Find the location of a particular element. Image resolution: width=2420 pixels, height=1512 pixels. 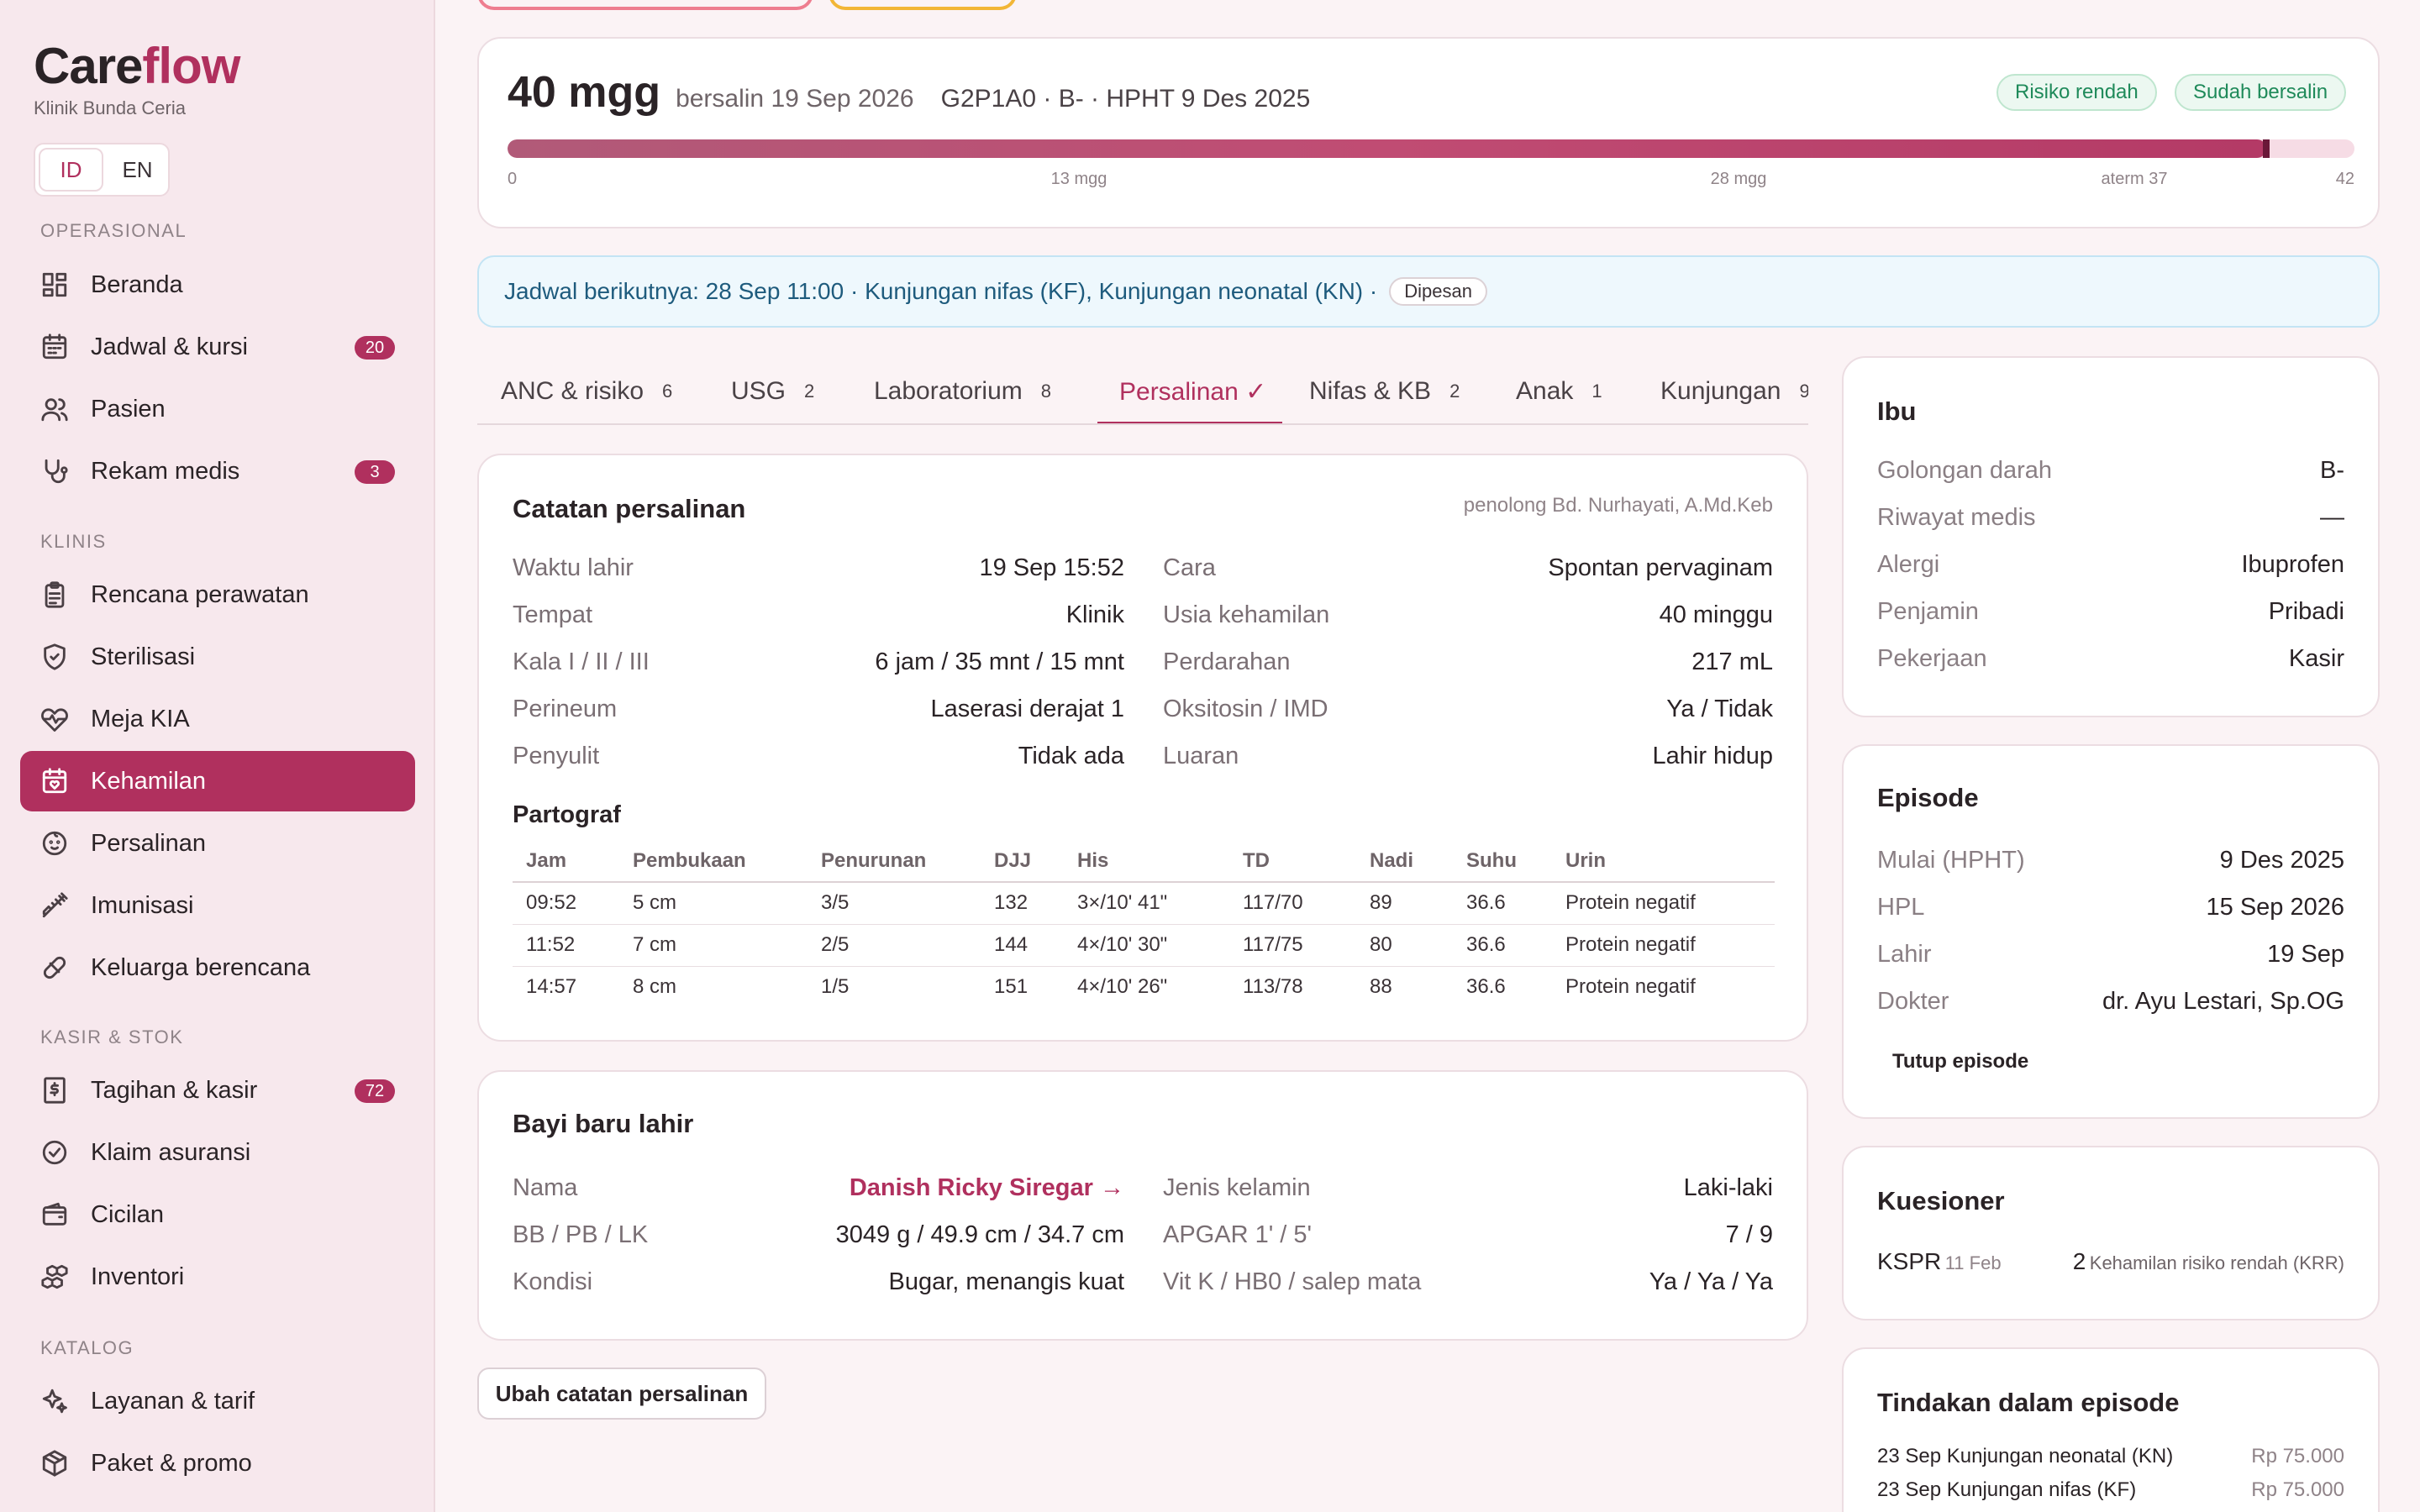

table-cell: 11:52 is located at coordinates (566, 945).